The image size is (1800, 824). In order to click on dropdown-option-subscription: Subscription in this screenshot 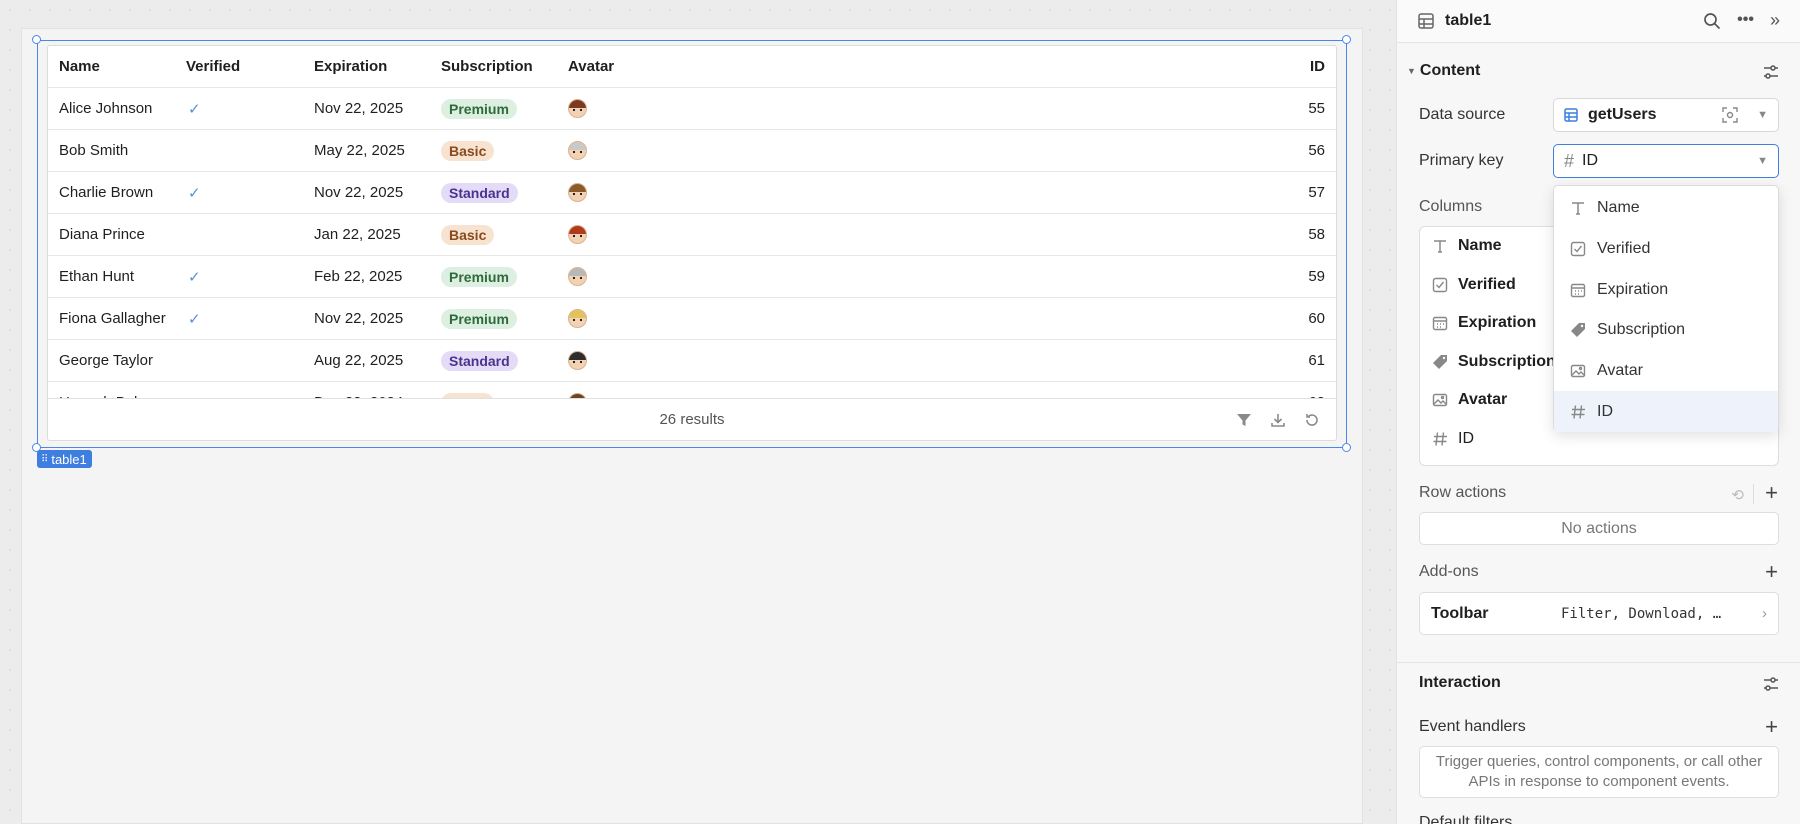, I will do `click(1666, 330)`.